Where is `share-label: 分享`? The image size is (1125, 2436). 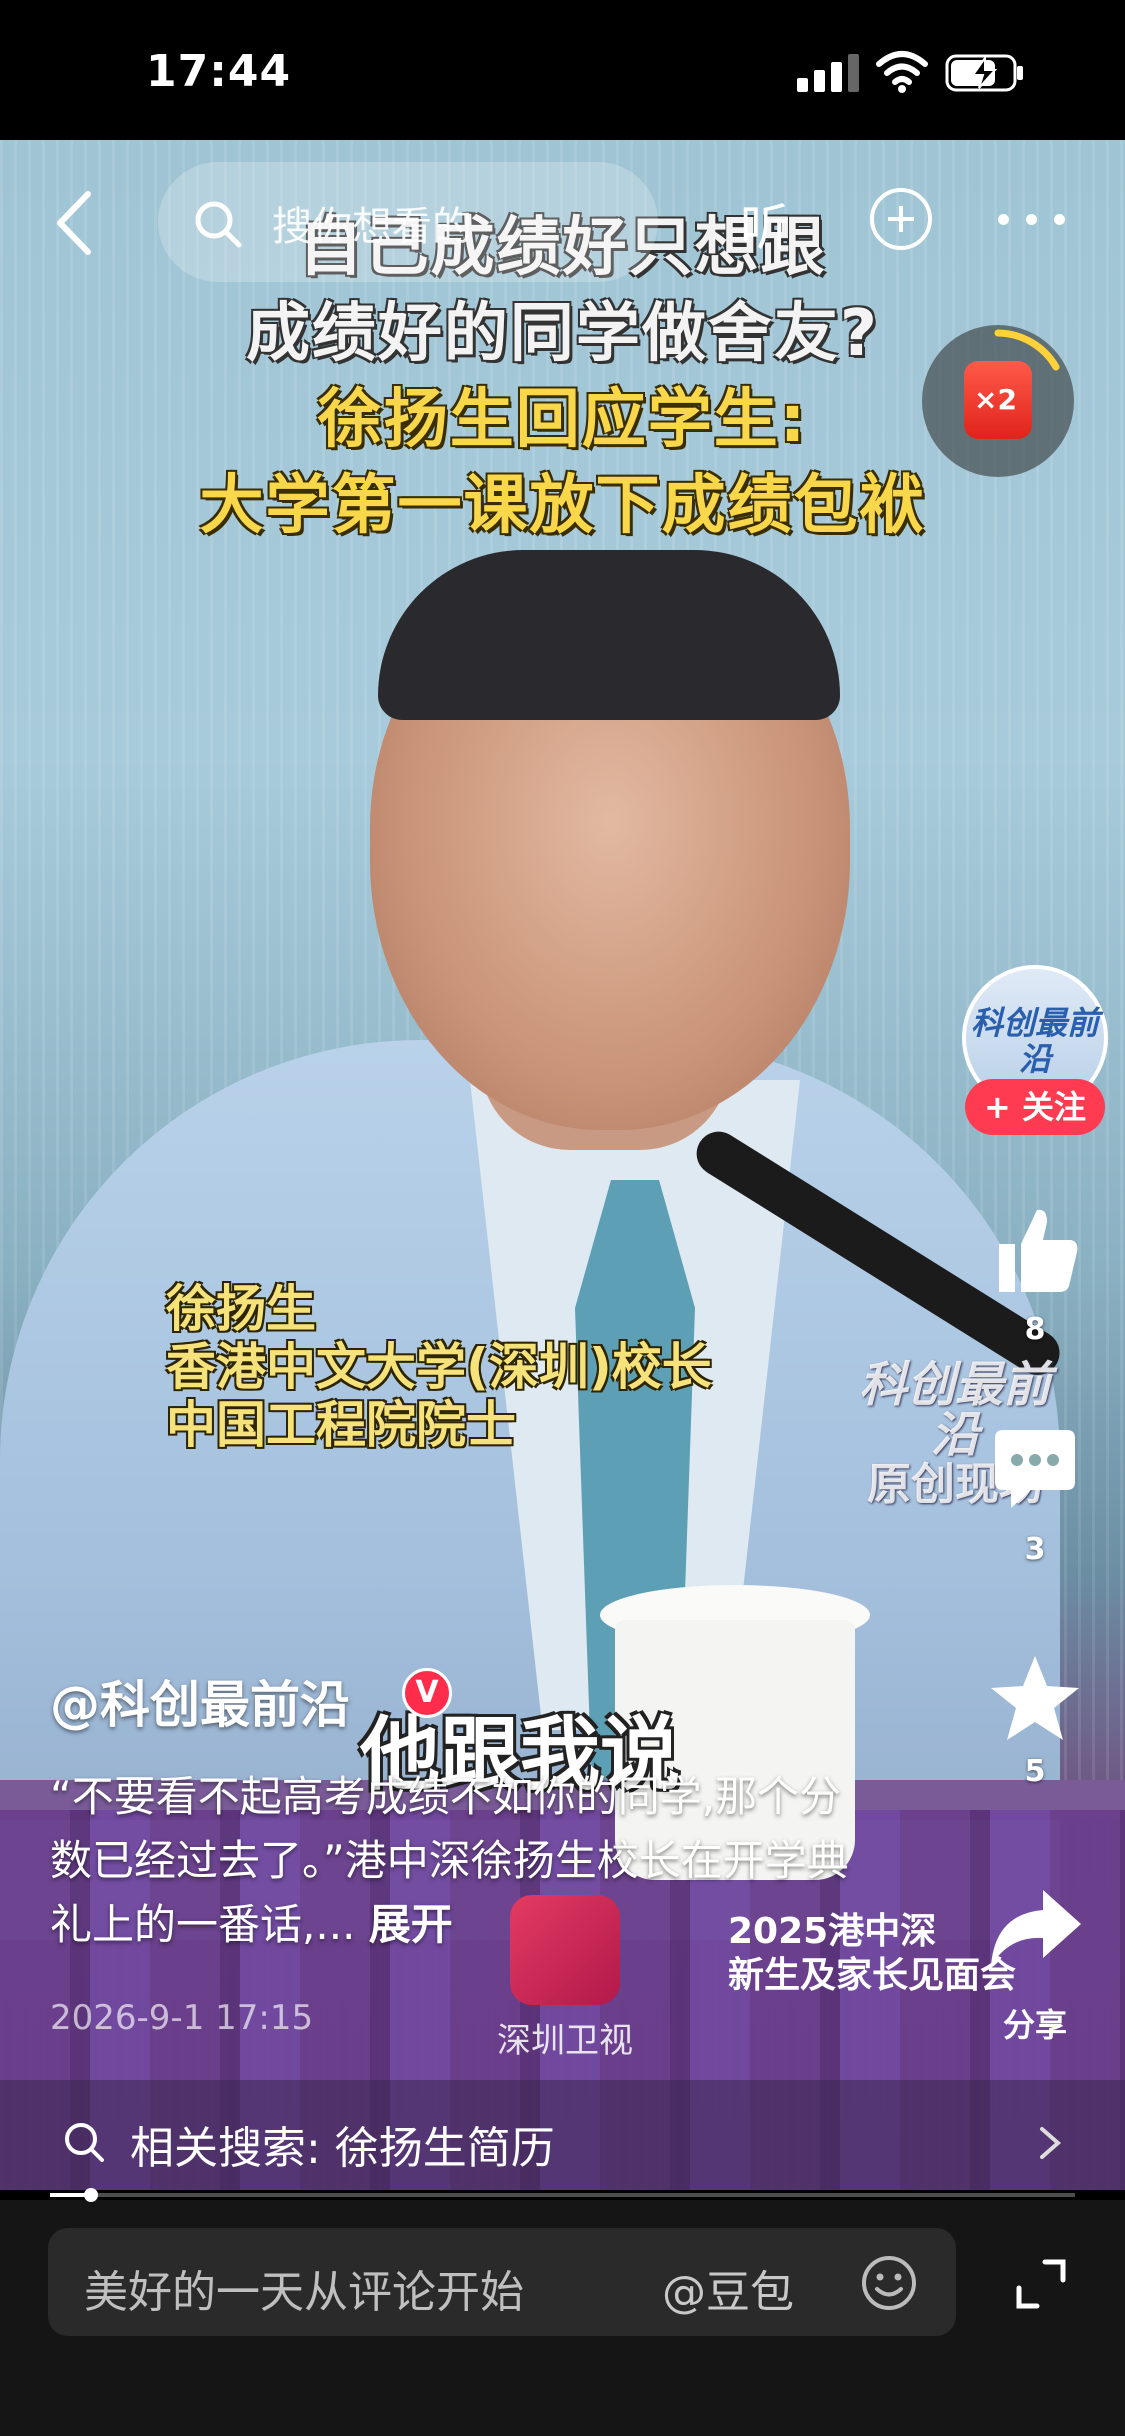 share-label: 分享 is located at coordinates (1035, 2023).